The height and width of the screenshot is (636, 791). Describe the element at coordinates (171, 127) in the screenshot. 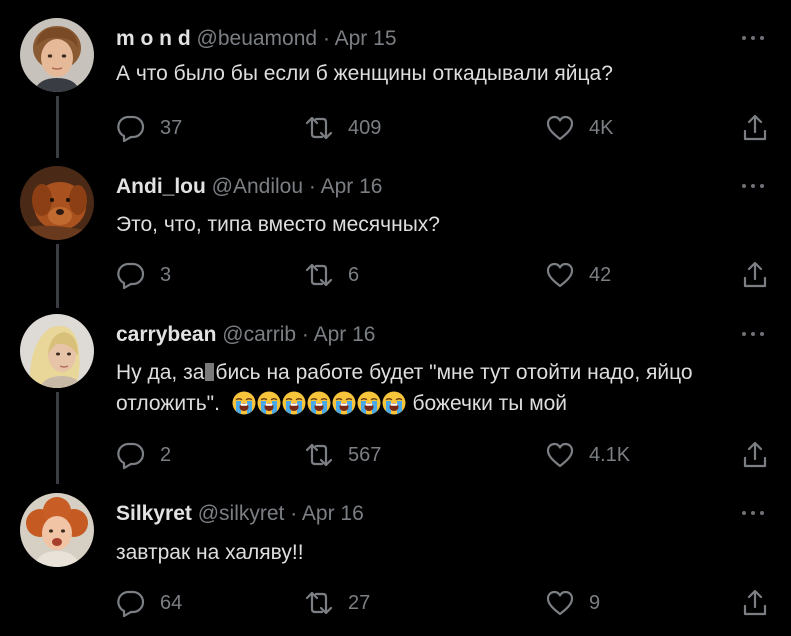

I see `reply-count: 37` at that location.